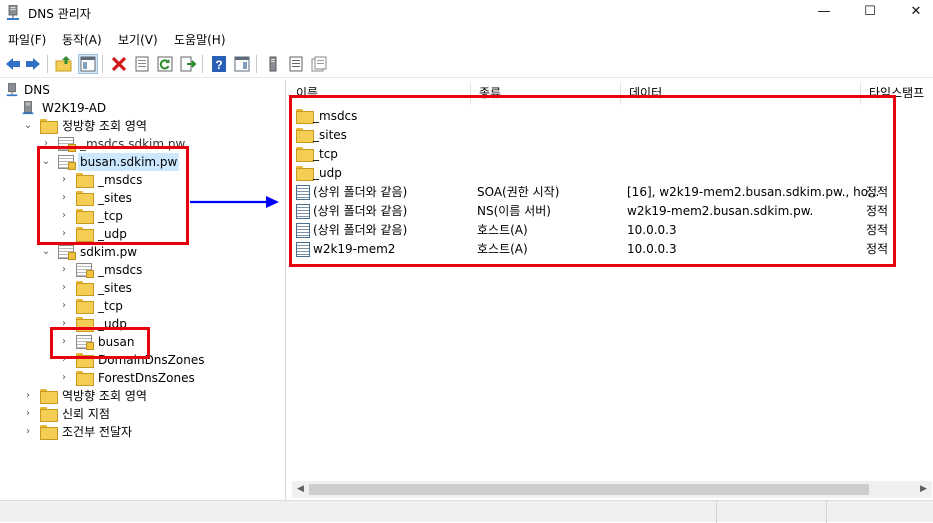 The width and height of the screenshot is (933, 523). What do you see at coordinates (86, 414) in the screenshot?
I see `tree-node-label: 신뢰 지점` at bounding box center [86, 414].